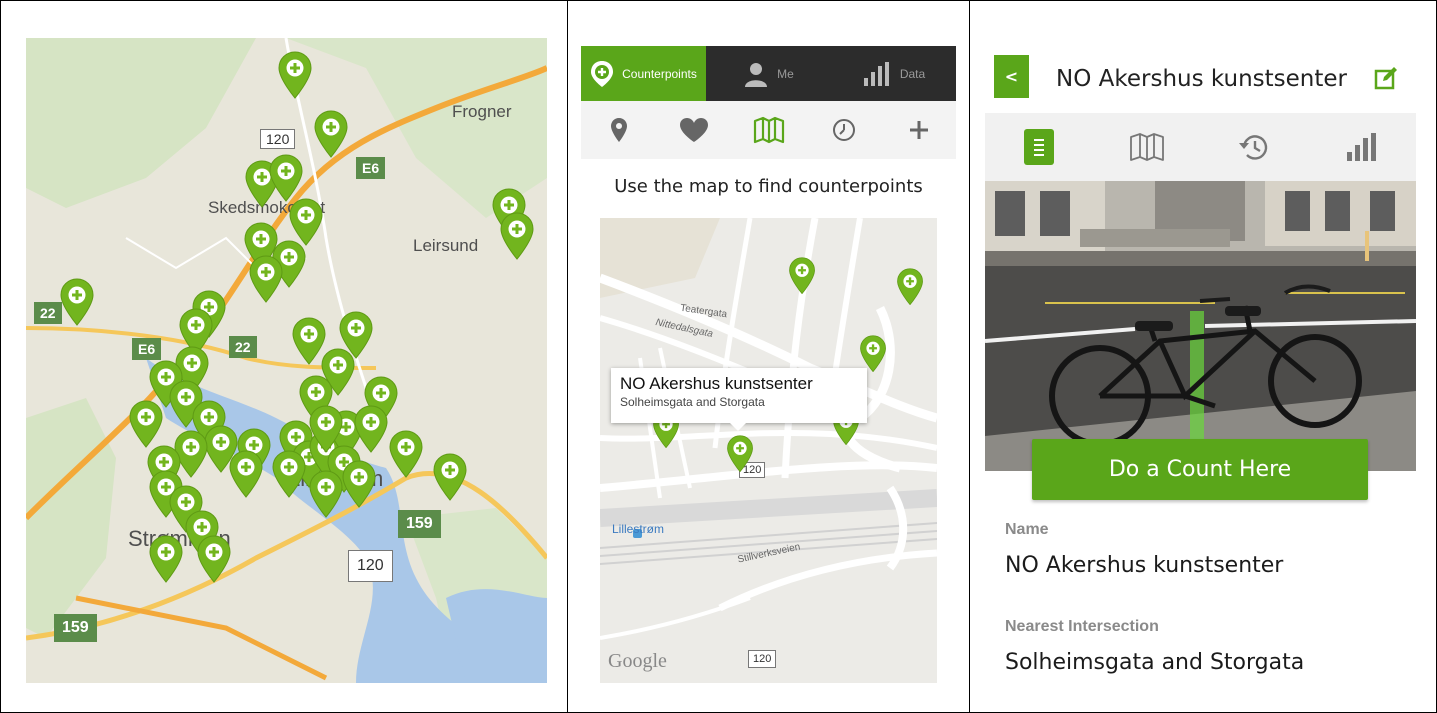 The height and width of the screenshot is (713, 1437). I want to click on list-icon, so click(1039, 147).